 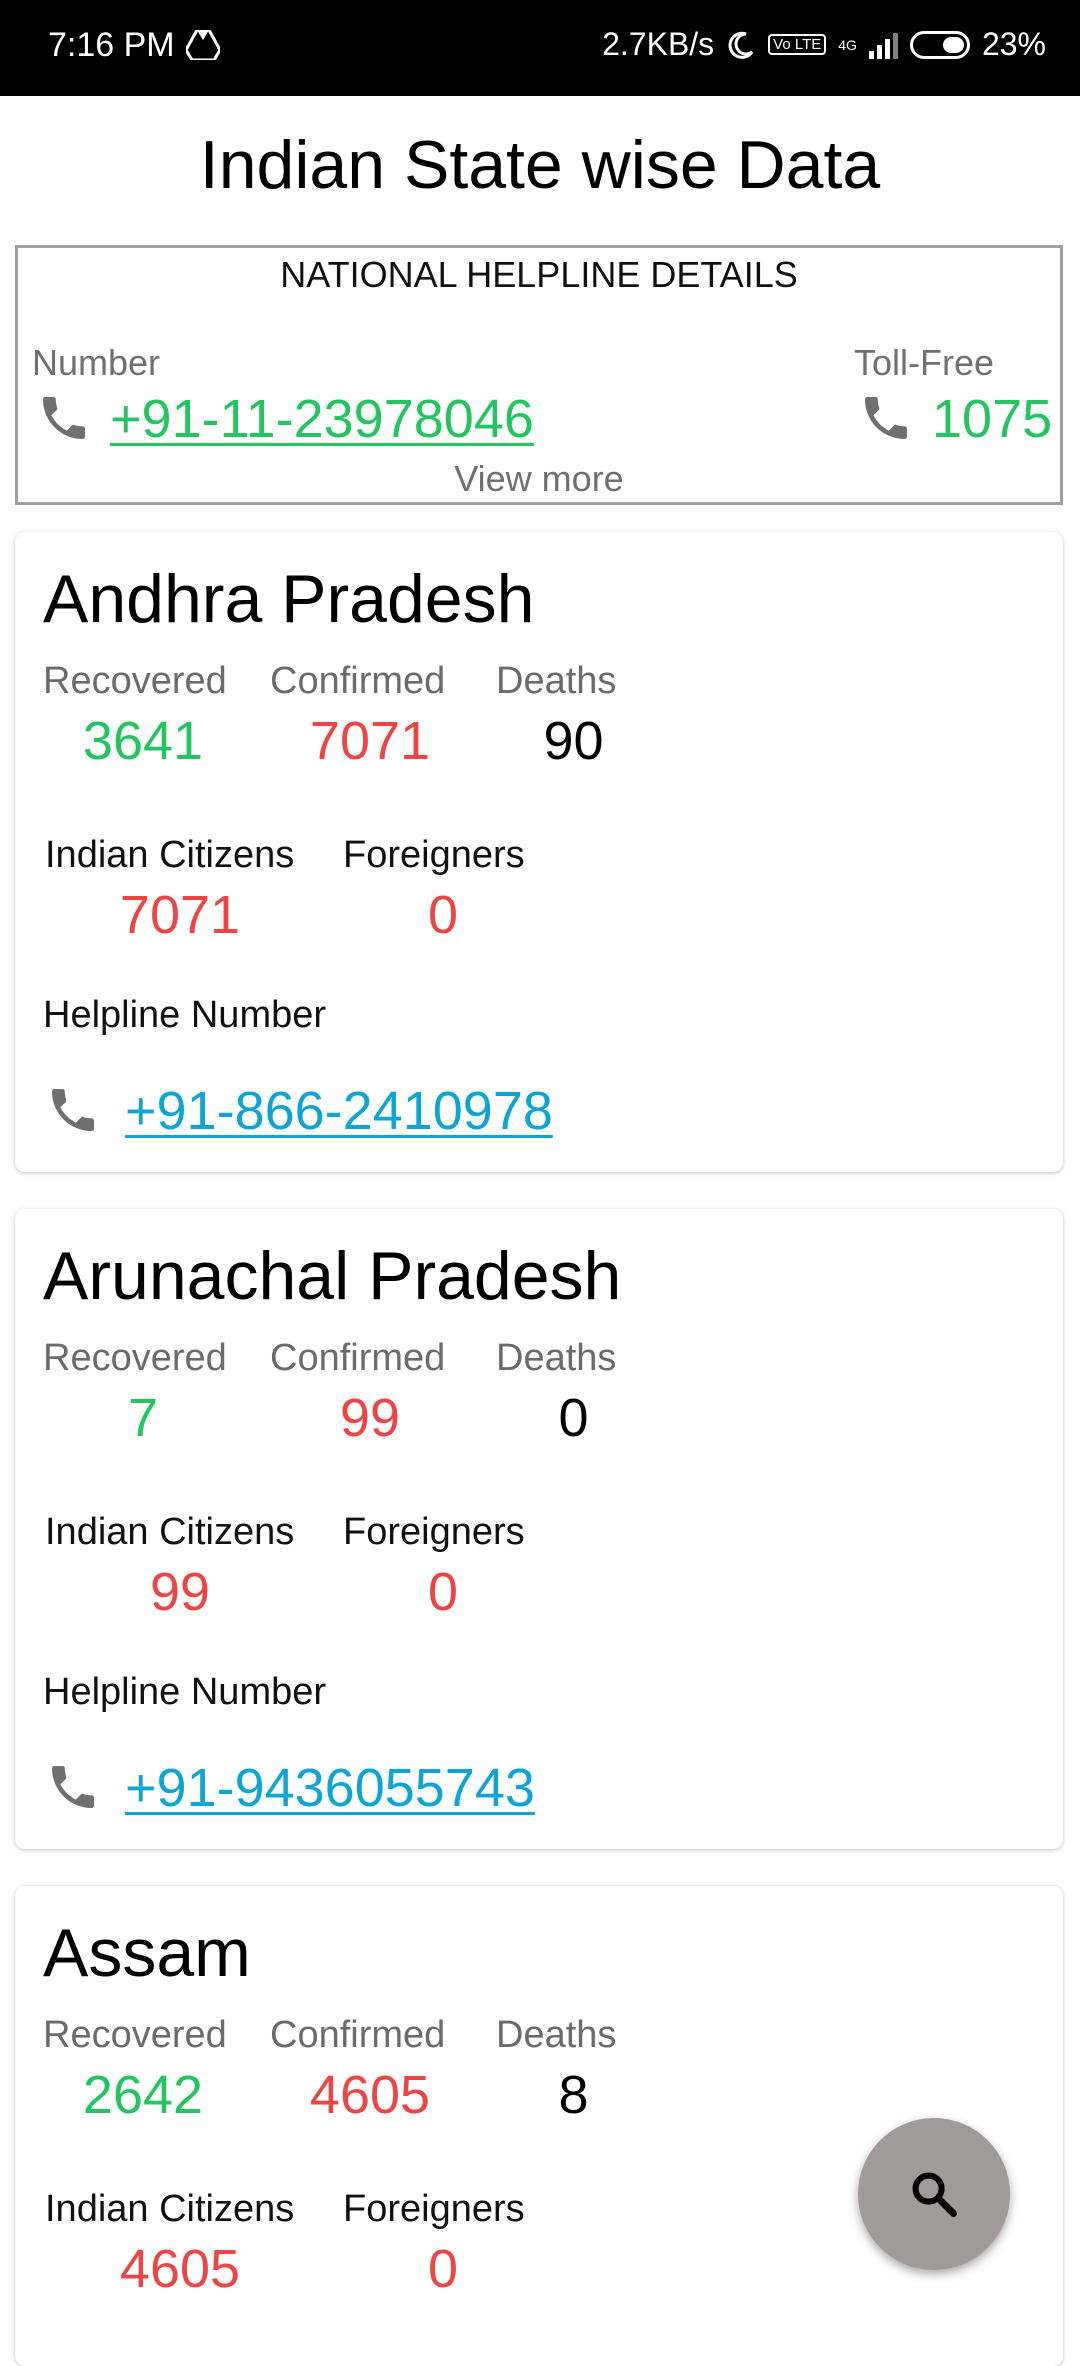 I want to click on state-name: Andhra Pradesh, so click(x=289, y=599).